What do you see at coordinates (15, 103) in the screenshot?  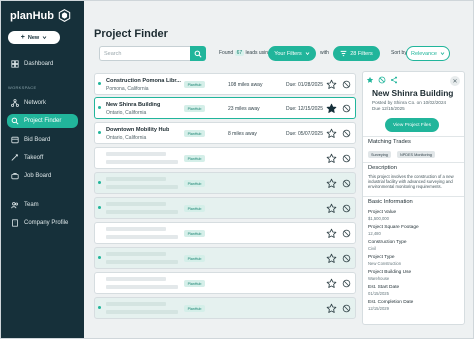 I see `network-icon` at bounding box center [15, 103].